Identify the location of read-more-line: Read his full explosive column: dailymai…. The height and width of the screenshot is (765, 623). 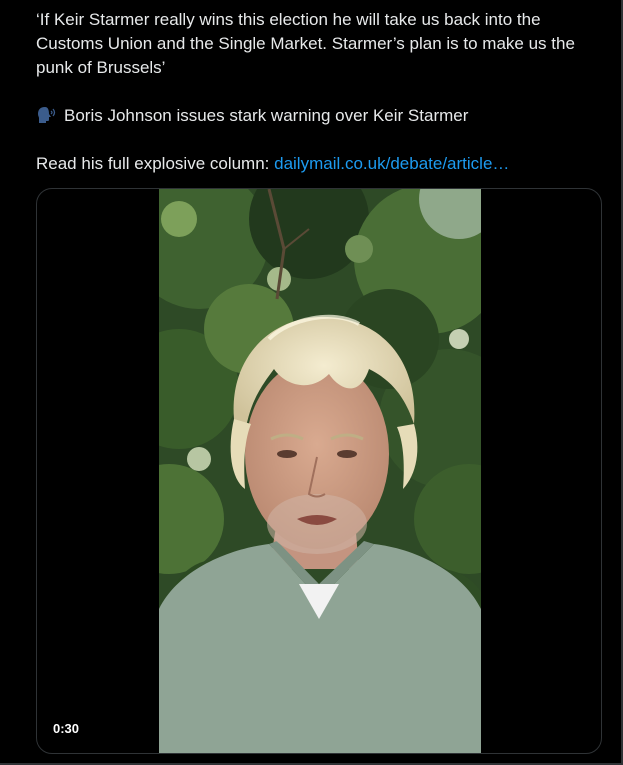
(321, 164).